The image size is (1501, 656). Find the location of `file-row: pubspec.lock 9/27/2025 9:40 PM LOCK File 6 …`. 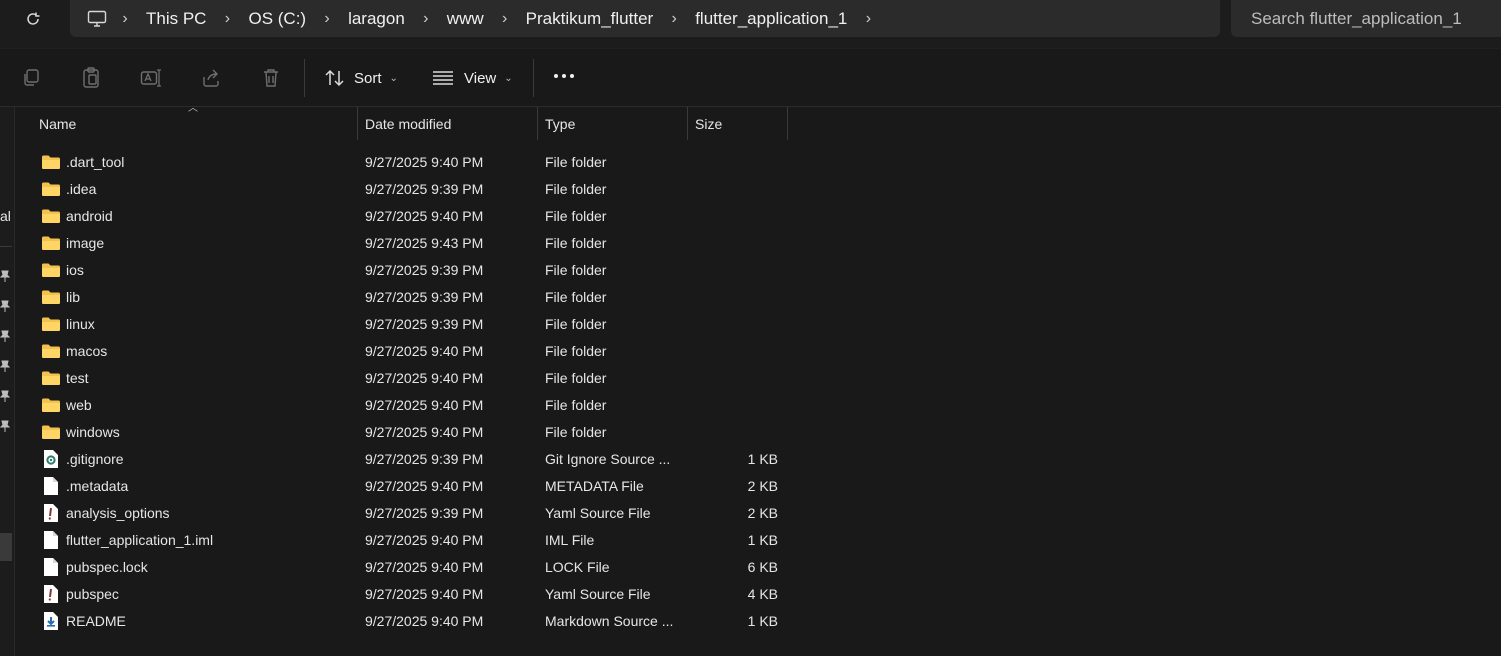

file-row: pubspec.lock 9/27/2025 9:40 PM LOCK File 6 … is located at coordinates (404, 566).